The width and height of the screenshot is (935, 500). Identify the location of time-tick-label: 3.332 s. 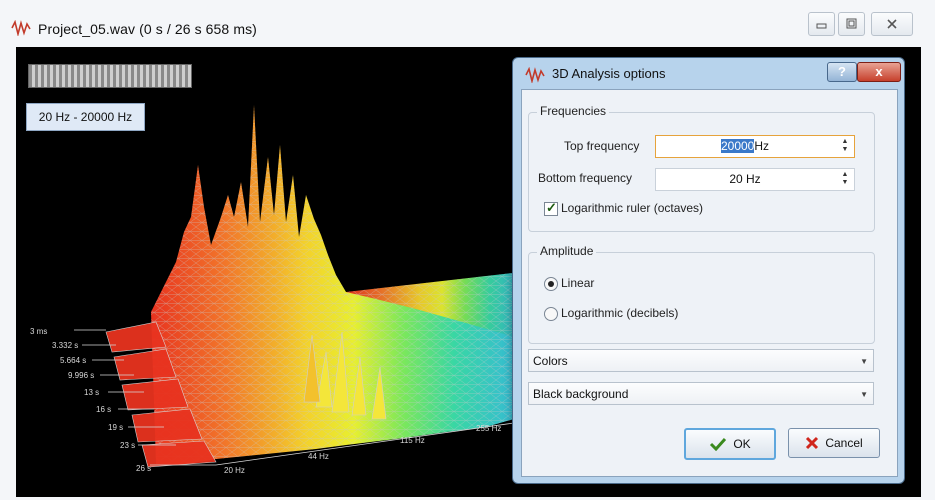
(65, 345).